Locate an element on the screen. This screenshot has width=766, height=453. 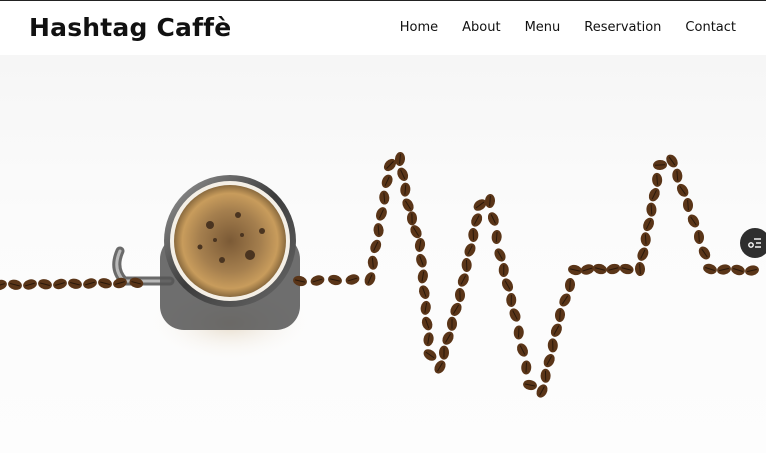
nav-about: About is located at coordinates (481, 27).